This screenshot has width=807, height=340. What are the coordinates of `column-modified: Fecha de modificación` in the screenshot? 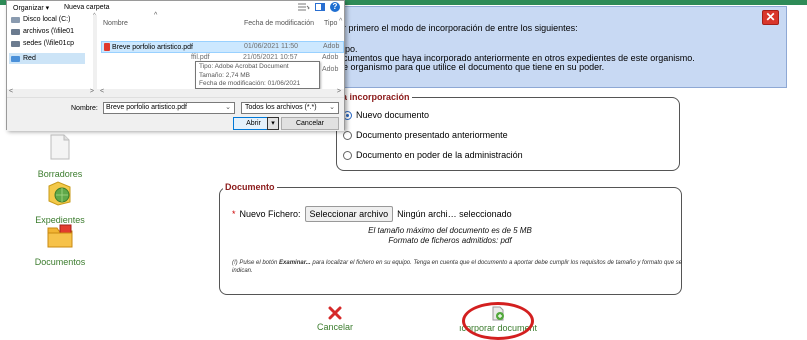 It's located at (279, 27).